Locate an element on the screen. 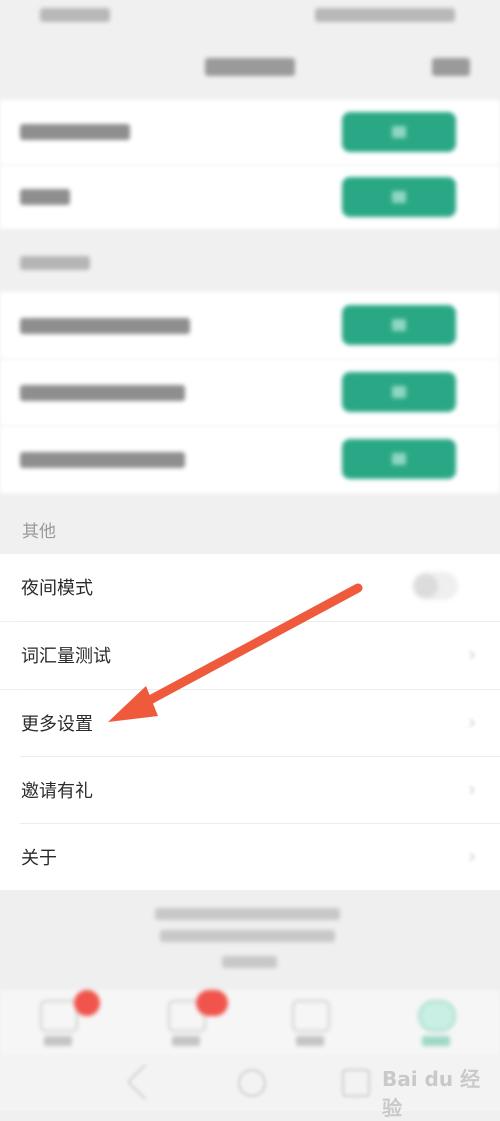  tab-home-icon is located at coordinates (59, 1016).